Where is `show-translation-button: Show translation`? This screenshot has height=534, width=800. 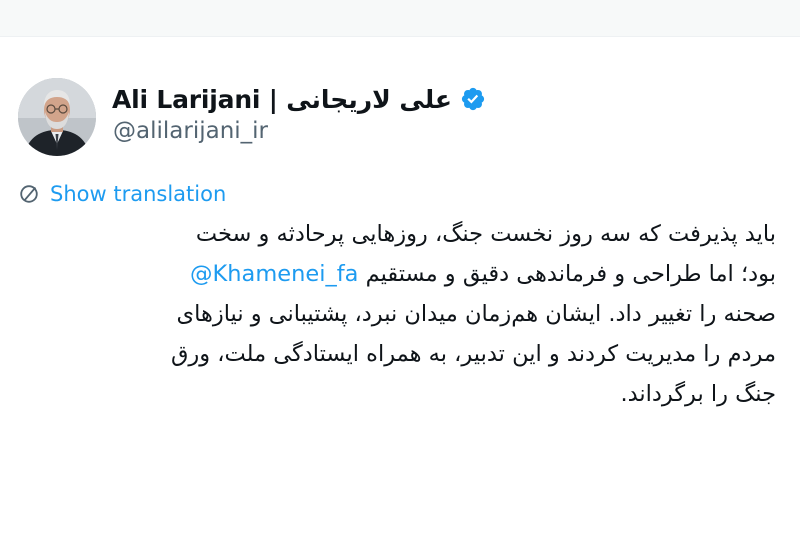 show-translation-button: Show translation is located at coordinates (122, 194).